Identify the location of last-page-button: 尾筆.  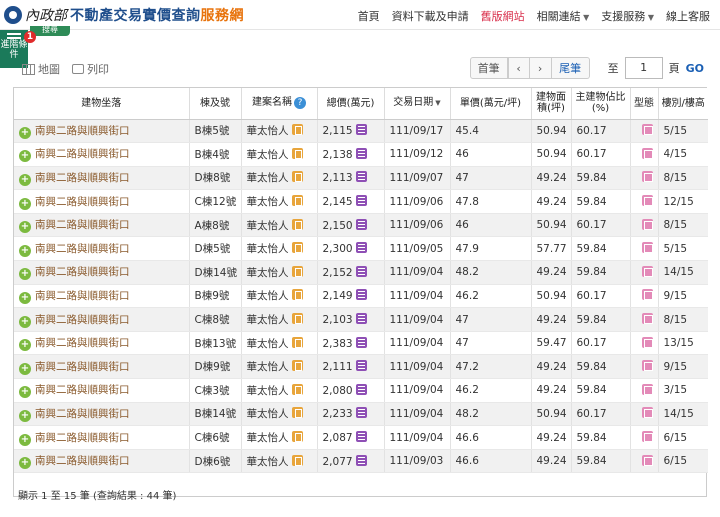
(570, 68).